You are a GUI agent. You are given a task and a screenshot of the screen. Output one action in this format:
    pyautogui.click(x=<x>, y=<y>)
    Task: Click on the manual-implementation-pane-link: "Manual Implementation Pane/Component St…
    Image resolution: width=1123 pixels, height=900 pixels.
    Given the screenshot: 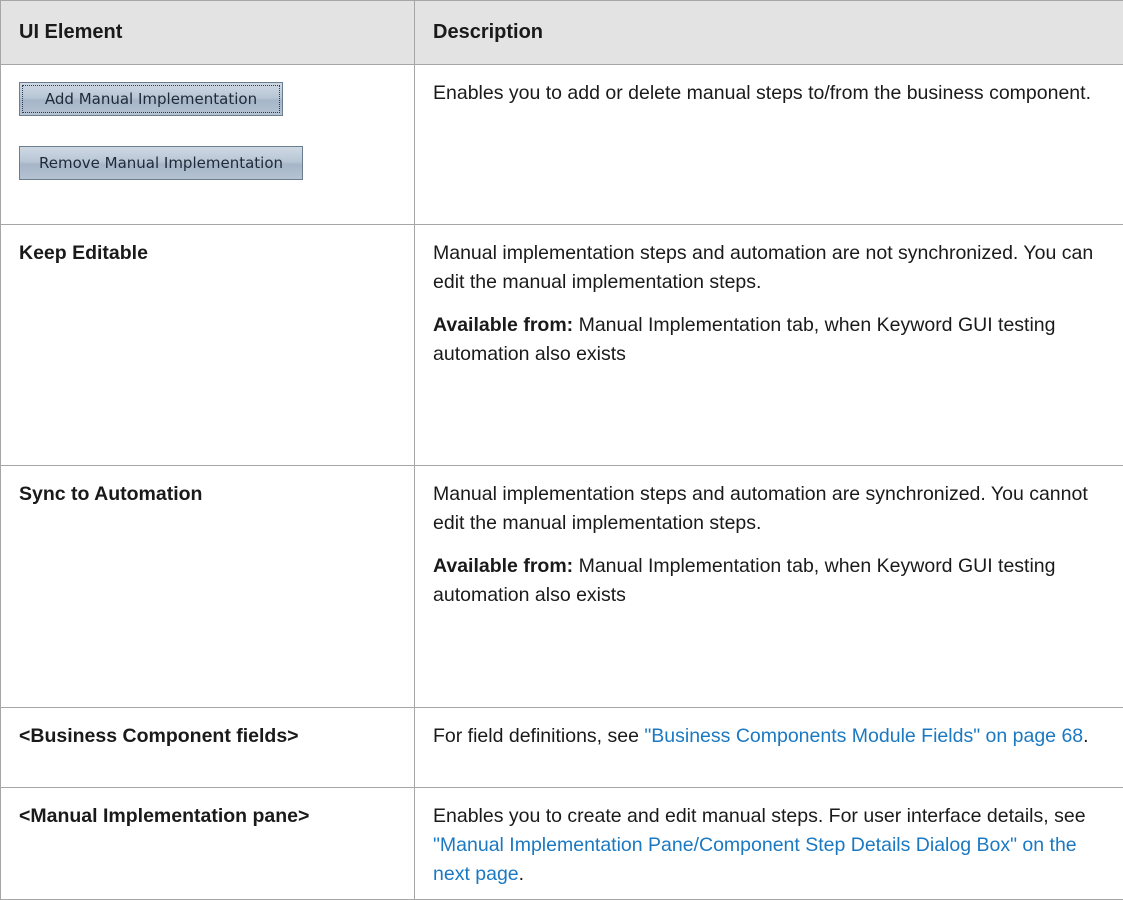 What is the action you would take?
    pyautogui.click(x=755, y=859)
    